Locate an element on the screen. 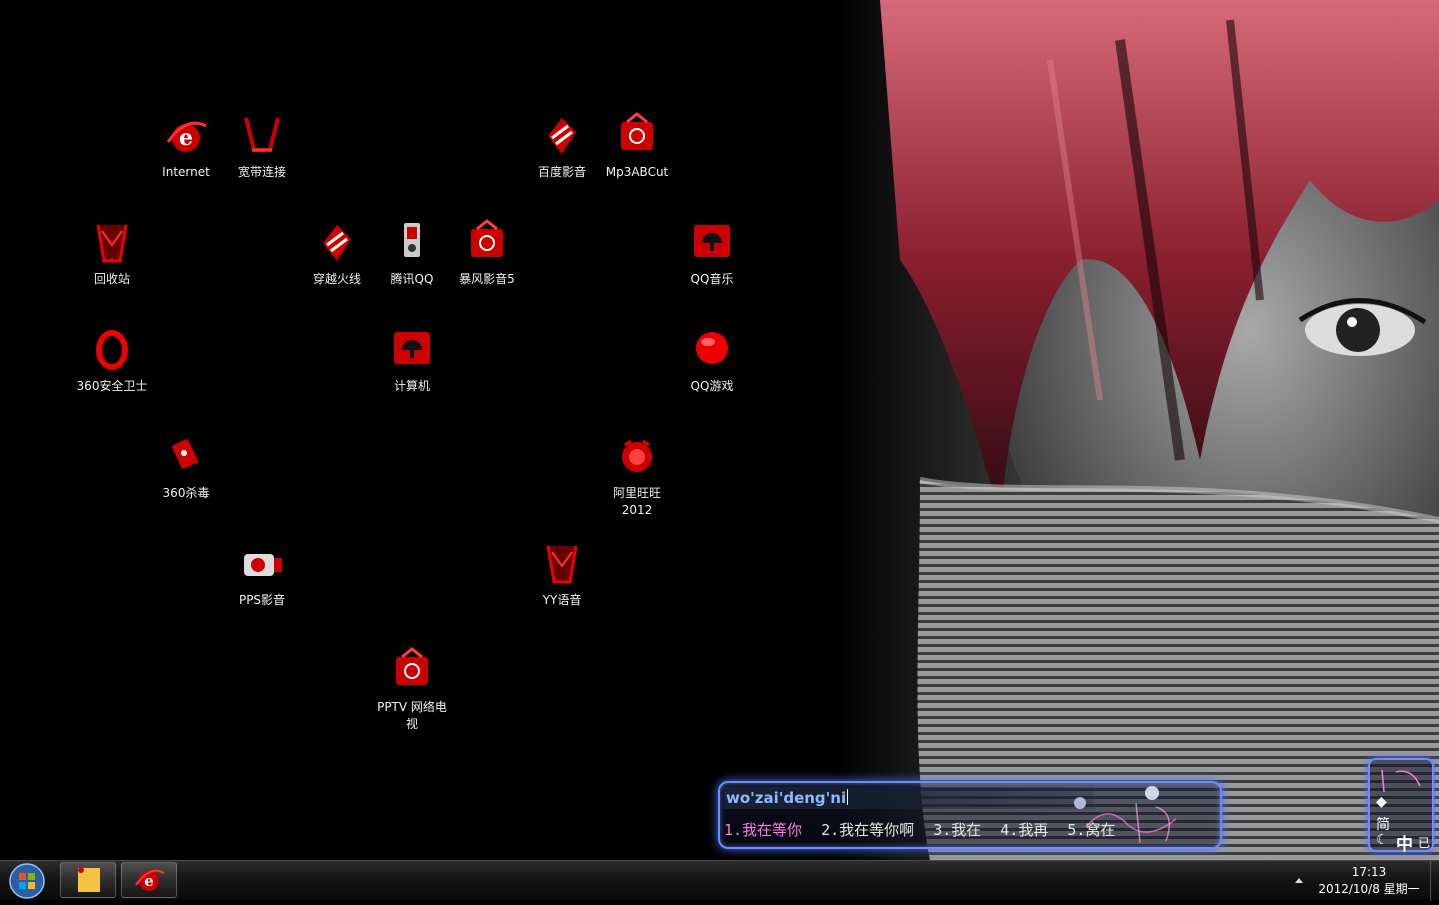 This screenshot has width=1439, height=905. desktop-icon-label: PPTV 网络电视 is located at coordinates (412, 715).